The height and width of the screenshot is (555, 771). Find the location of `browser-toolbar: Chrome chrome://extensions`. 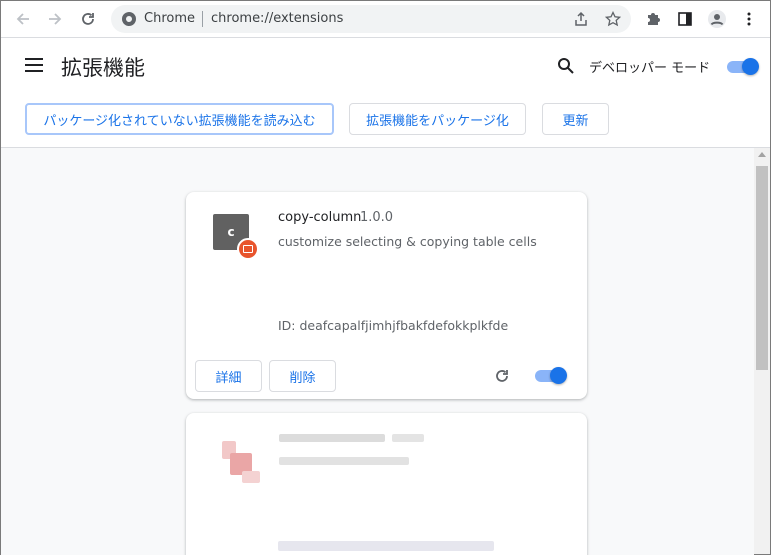

browser-toolbar: Chrome chrome://extensions is located at coordinates (385, 19).